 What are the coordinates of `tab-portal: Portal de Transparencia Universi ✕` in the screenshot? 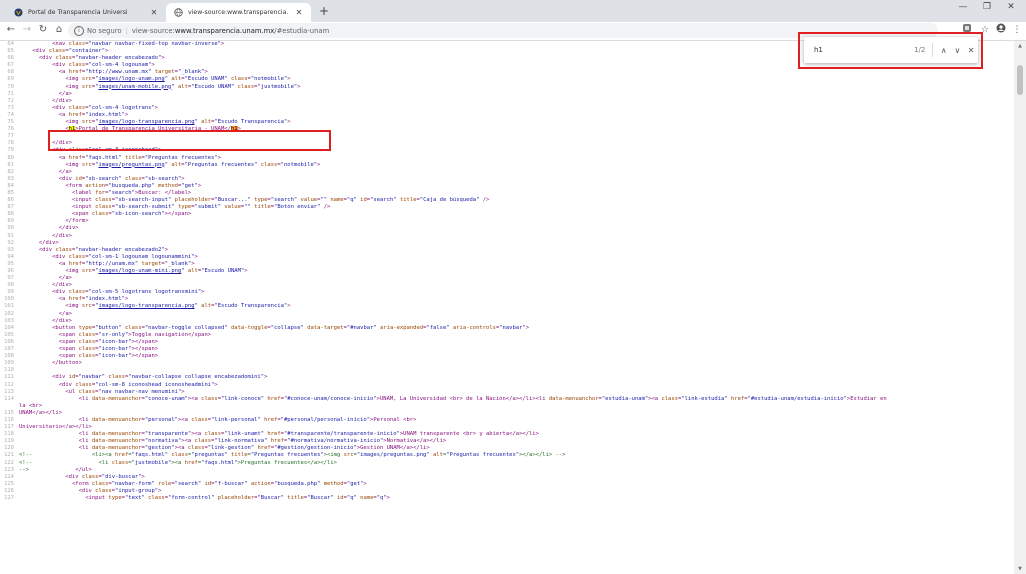 It's located at (86, 12).